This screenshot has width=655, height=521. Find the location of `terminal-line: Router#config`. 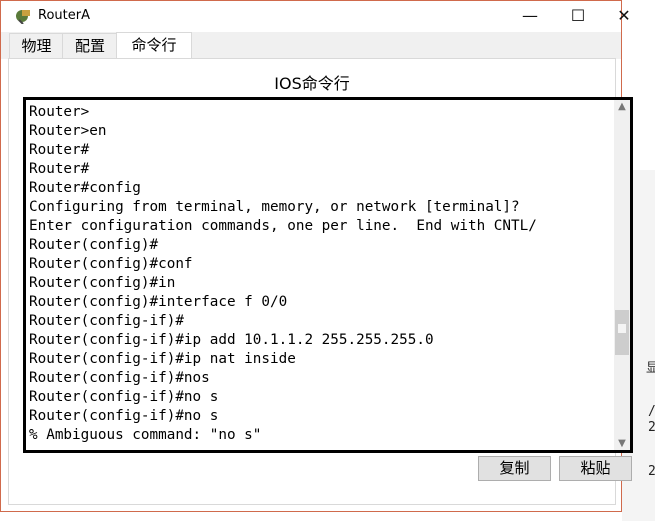

terminal-line: Router#config is located at coordinates (85, 188).